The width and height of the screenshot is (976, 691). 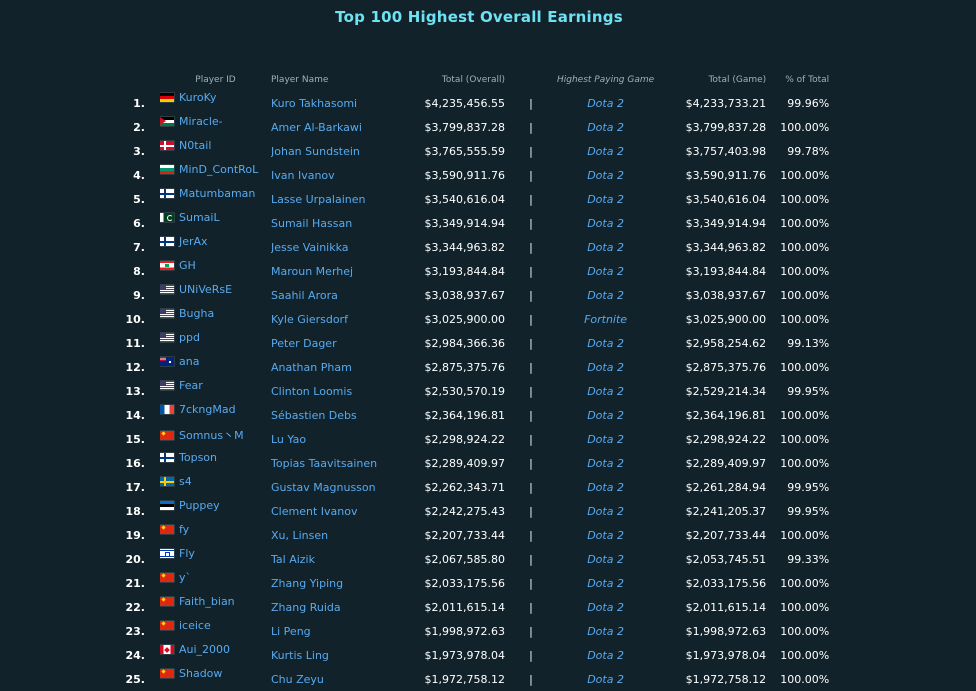 I want to click on player-name-link: Tal Aizik, so click(x=293, y=559).